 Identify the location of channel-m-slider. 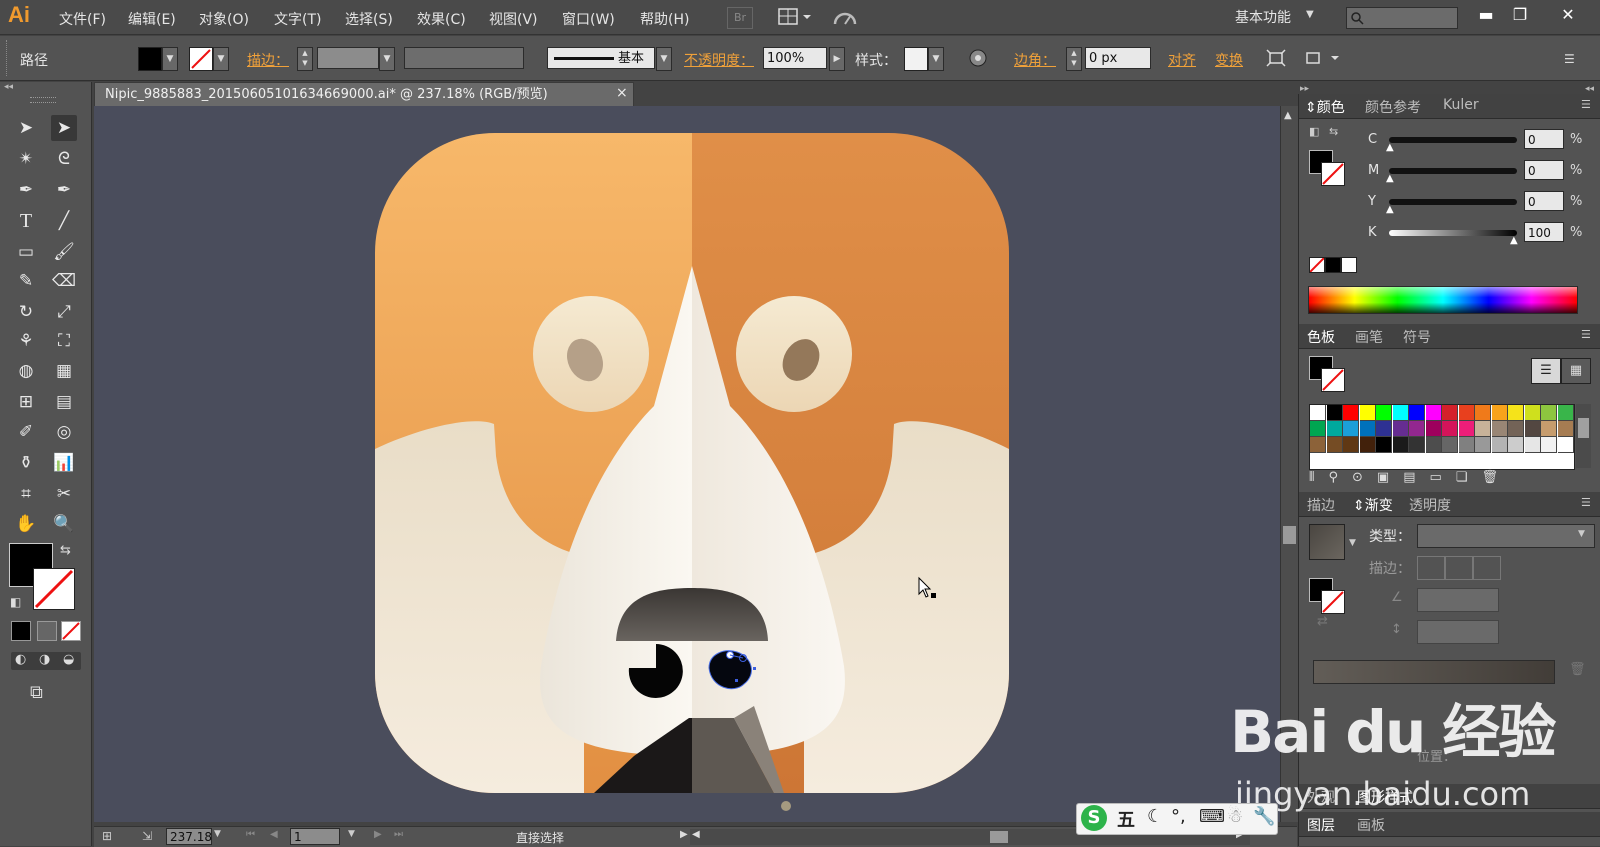
(1453, 171).